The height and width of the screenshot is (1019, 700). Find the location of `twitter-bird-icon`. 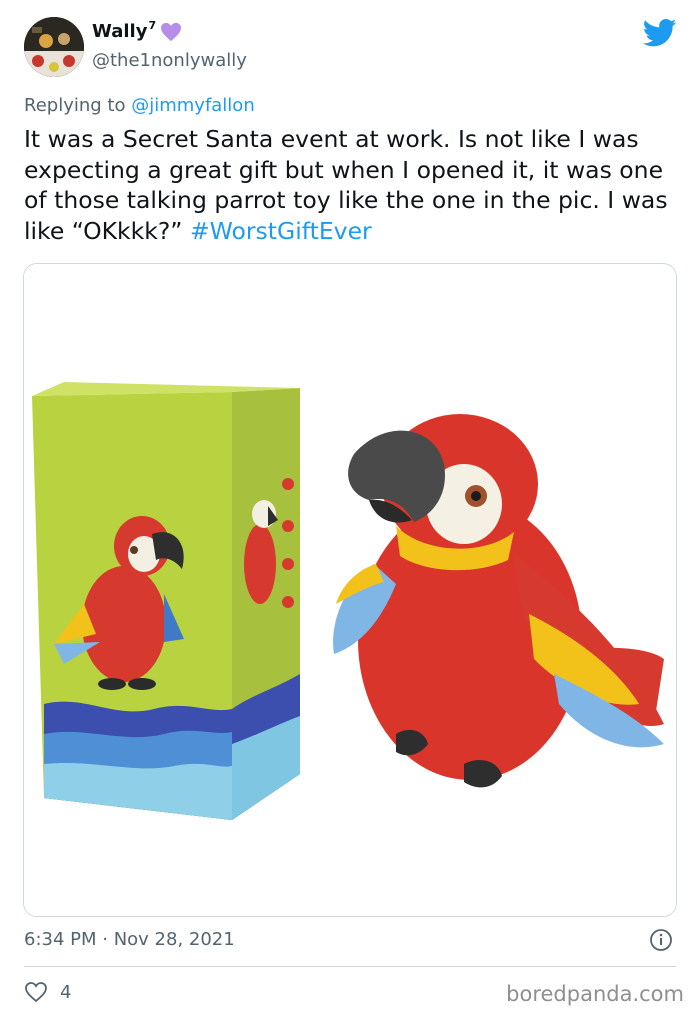

twitter-bird-icon is located at coordinates (660, 33).